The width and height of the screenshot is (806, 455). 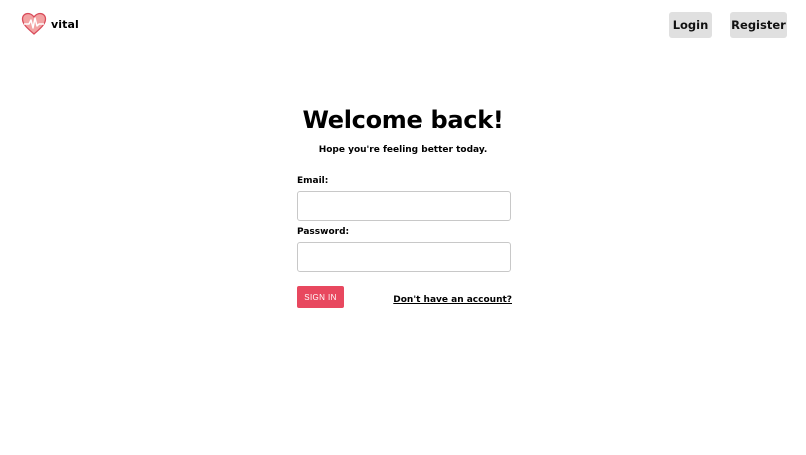 I want to click on register-button: Register, so click(x=758, y=25).